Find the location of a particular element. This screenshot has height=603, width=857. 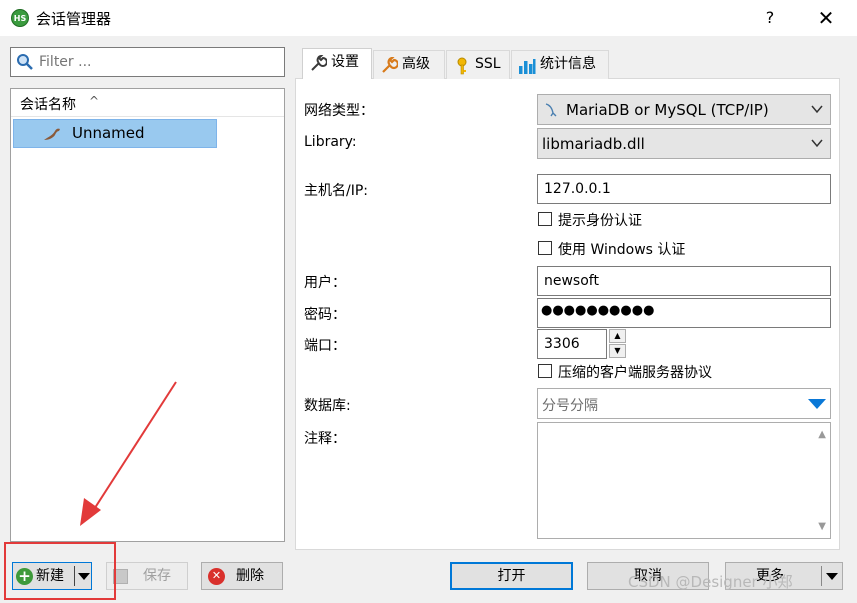

save-button: 保存 is located at coordinates (147, 576).